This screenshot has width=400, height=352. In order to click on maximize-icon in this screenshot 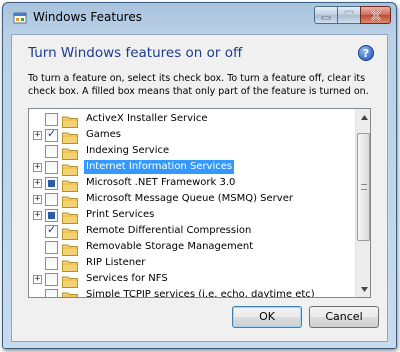, I will do `click(349, 14)`.